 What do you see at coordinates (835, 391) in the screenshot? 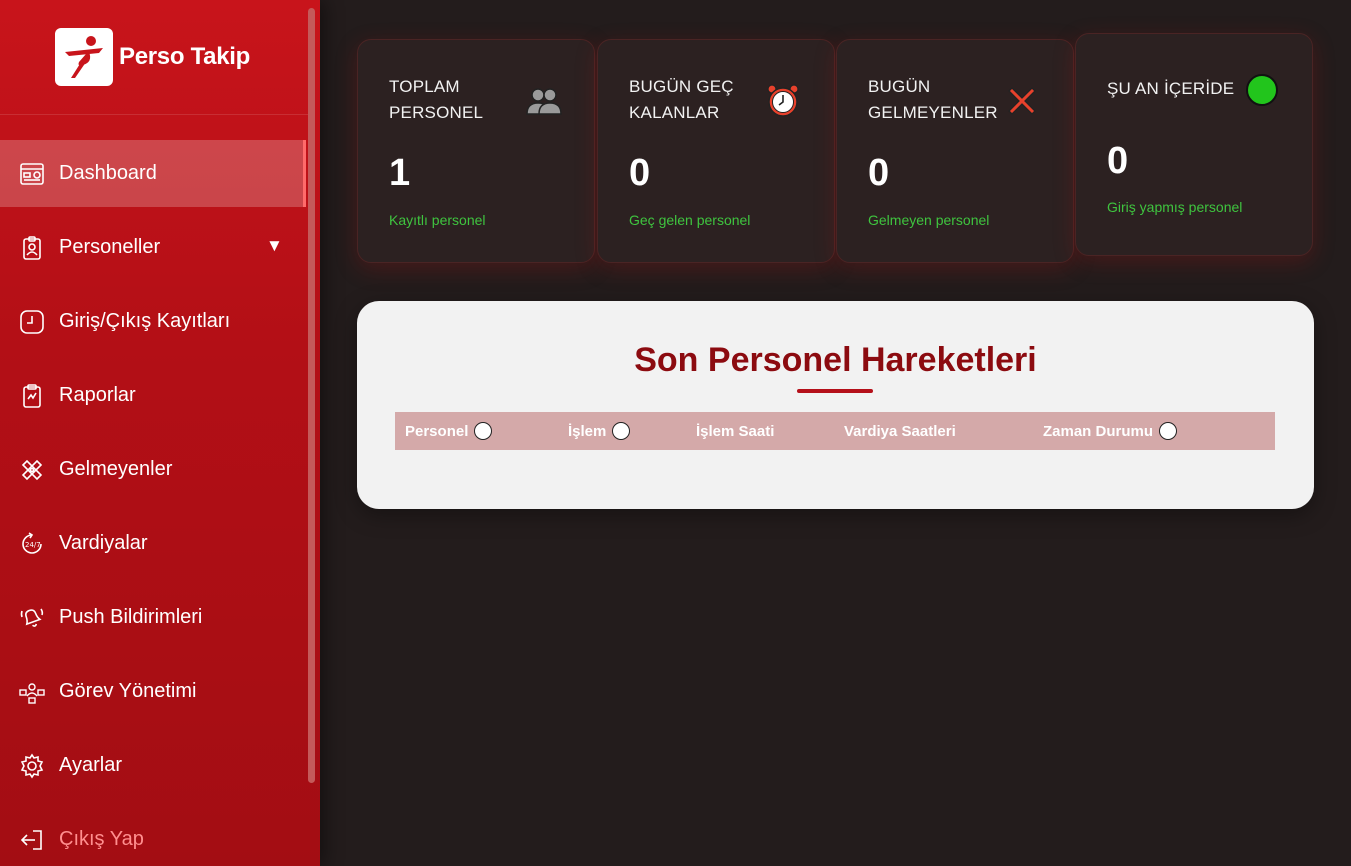
I see `panel-title-underline` at bounding box center [835, 391].